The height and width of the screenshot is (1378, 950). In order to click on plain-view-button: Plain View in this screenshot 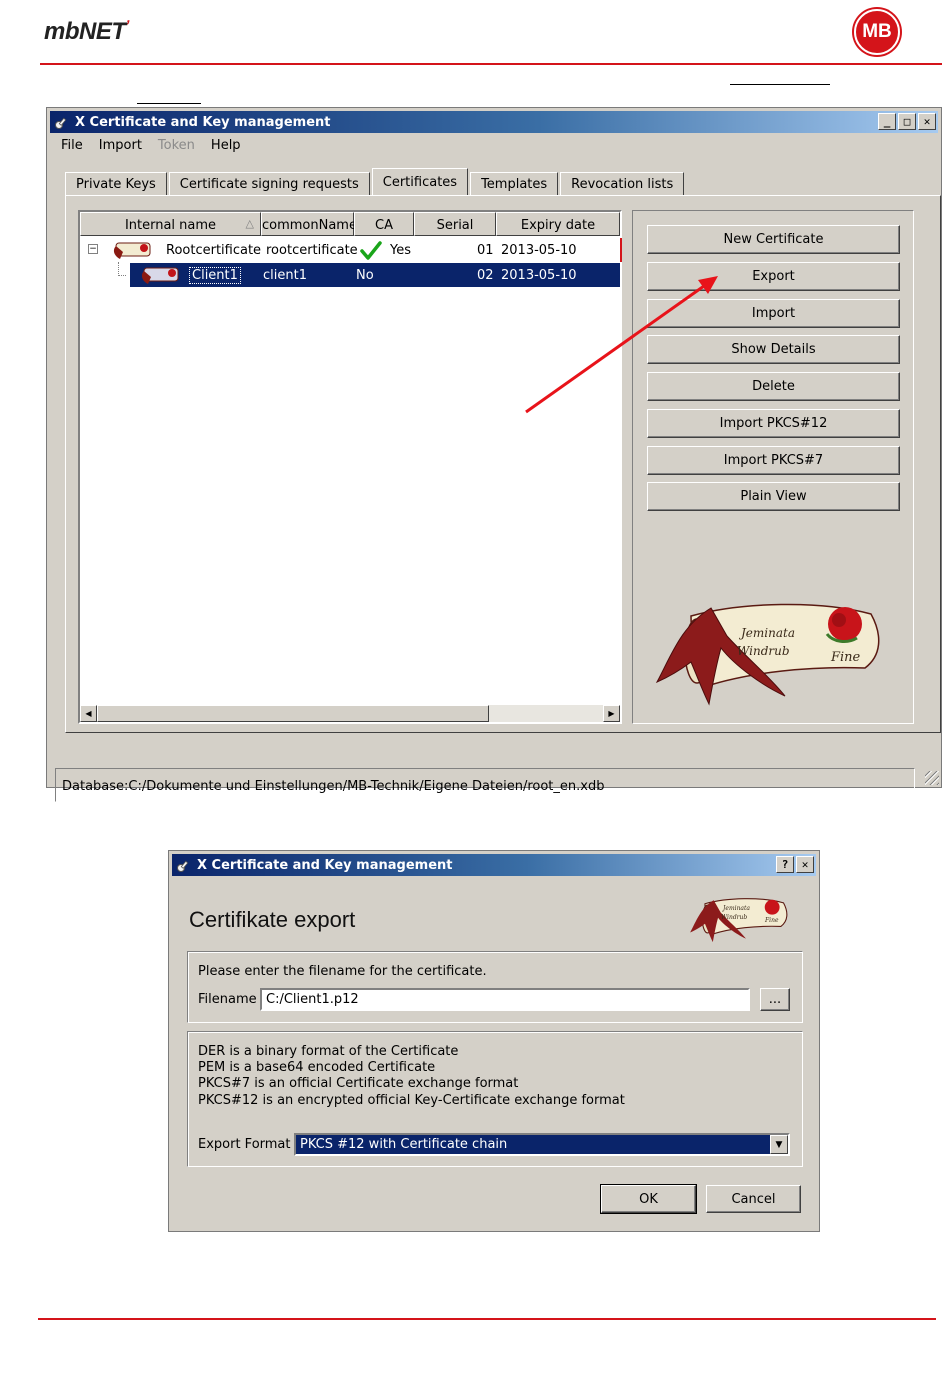, I will do `click(773, 496)`.